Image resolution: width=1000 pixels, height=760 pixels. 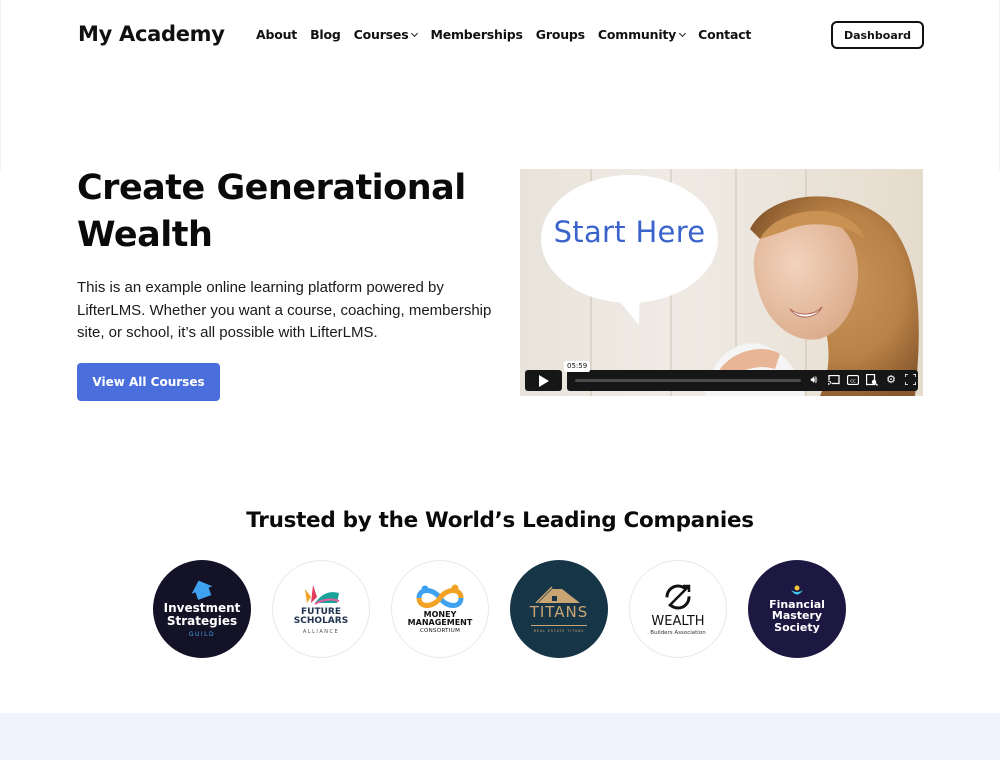 What do you see at coordinates (440, 596) in the screenshot?
I see `infinity-logo-icon` at bounding box center [440, 596].